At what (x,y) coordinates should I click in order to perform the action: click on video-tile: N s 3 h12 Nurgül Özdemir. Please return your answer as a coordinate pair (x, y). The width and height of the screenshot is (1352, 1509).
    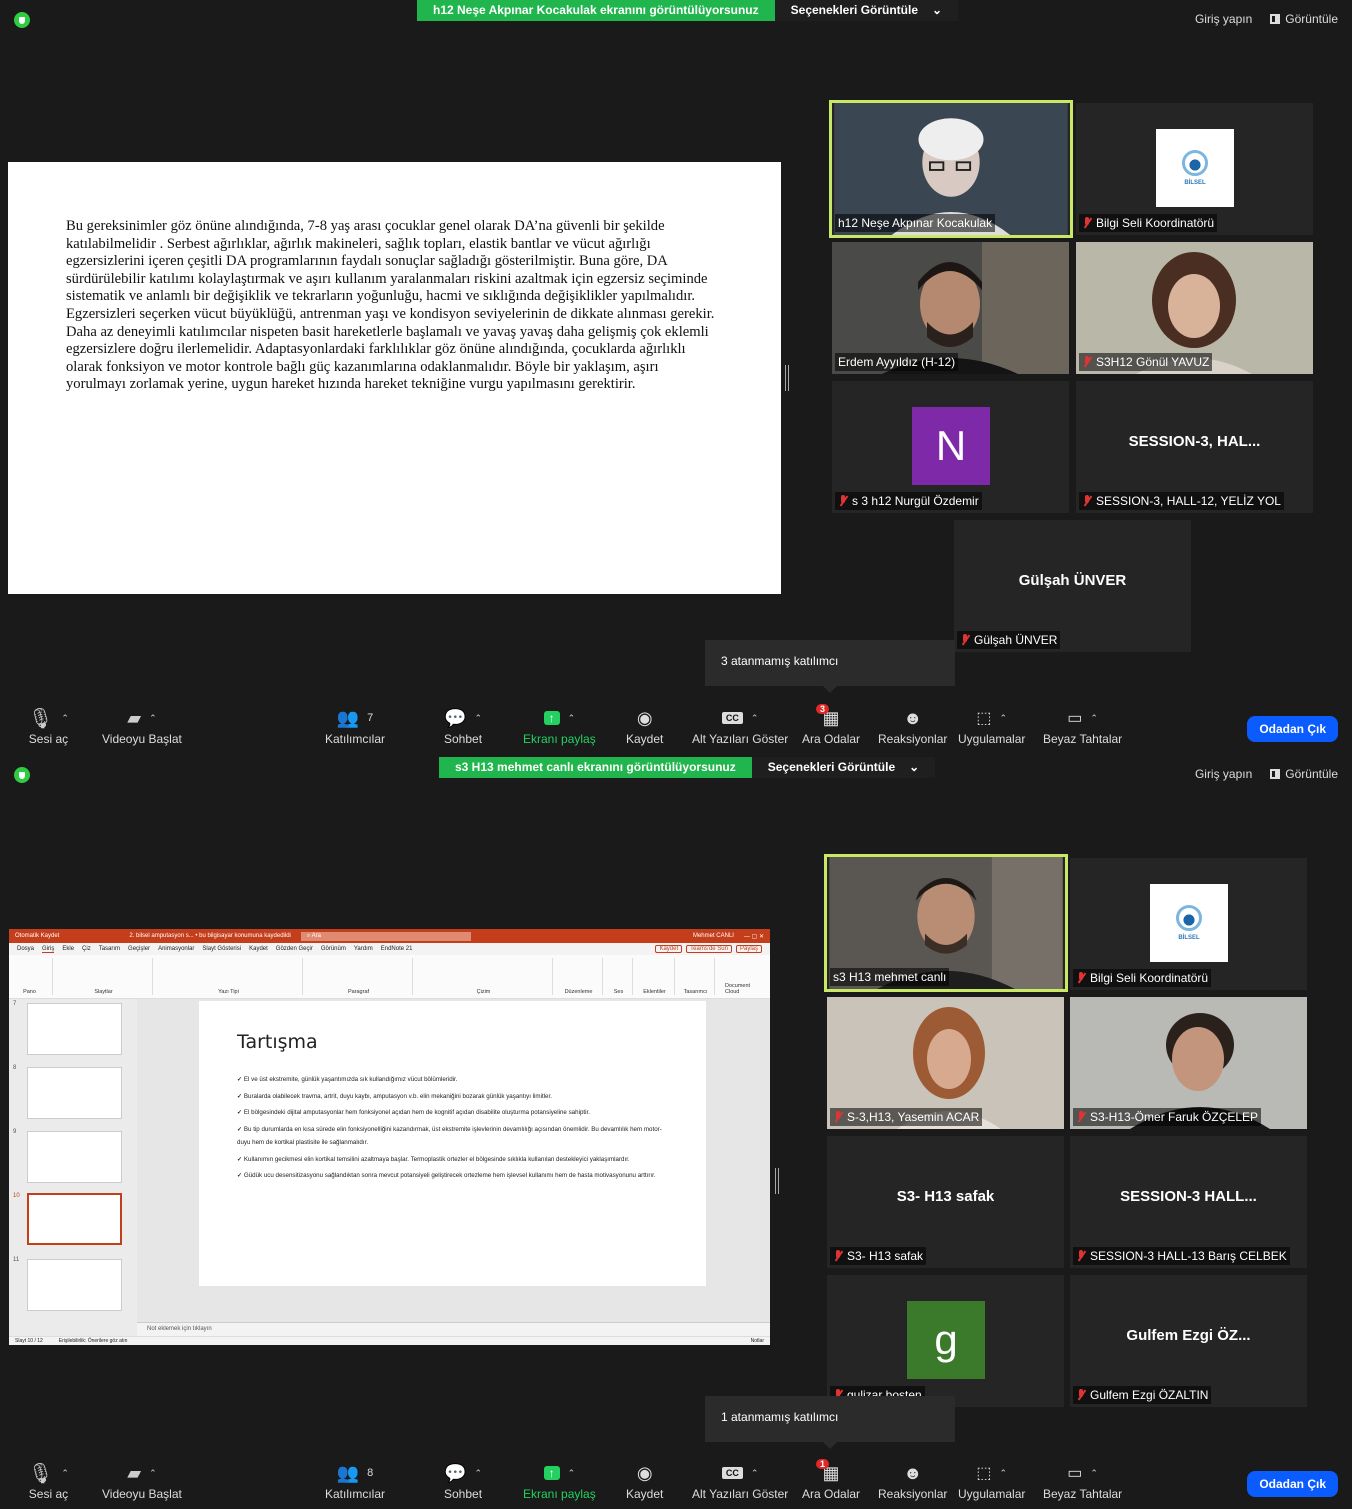
    Looking at the image, I should click on (950, 447).